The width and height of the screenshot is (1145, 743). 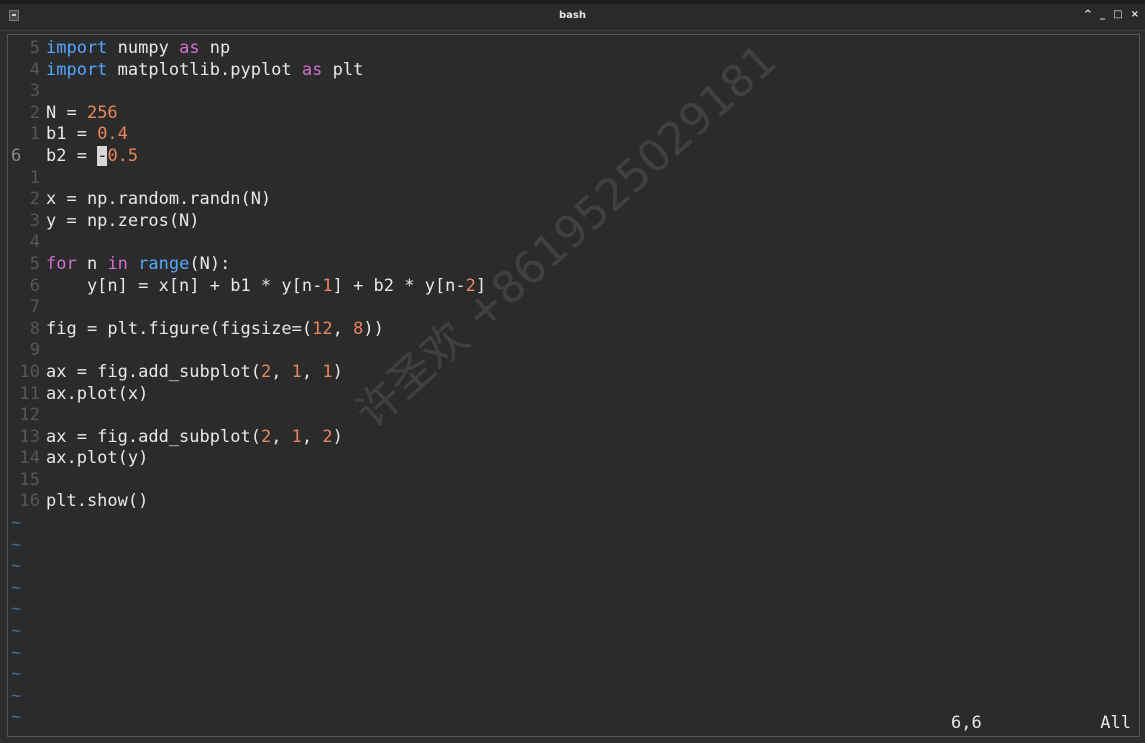 What do you see at coordinates (123, 222) in the screenshot?
I see `code-text: y = np.zeros(N)` at bounding box center [123, 222].